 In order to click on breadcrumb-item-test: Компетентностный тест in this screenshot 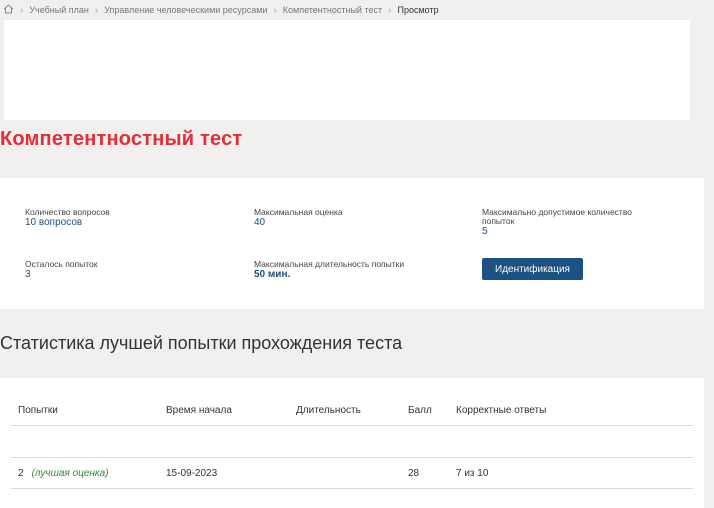, I will do `click(332, 10)`.